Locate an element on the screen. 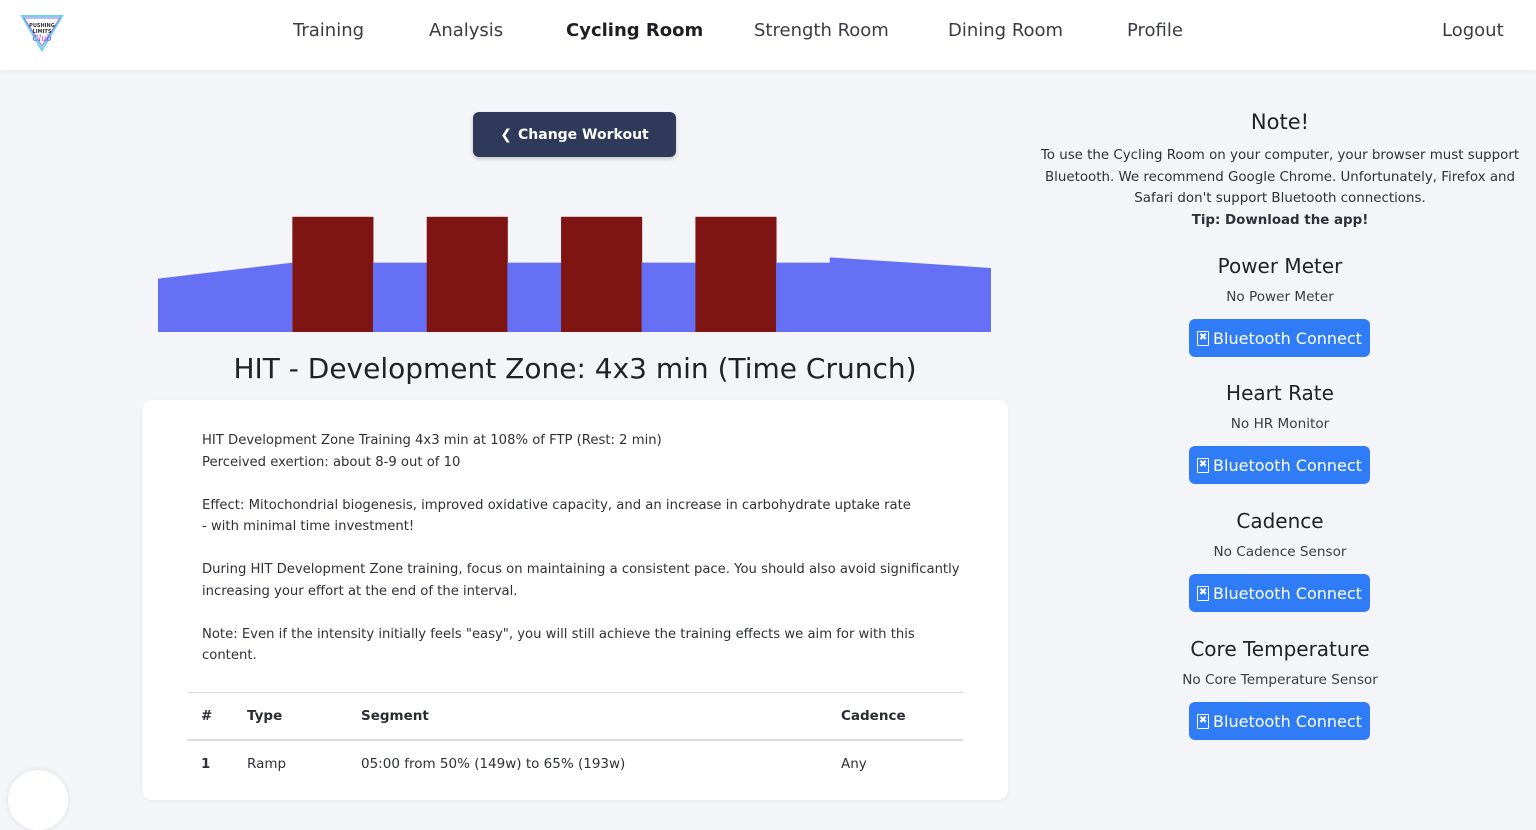 The width and height of the screenshot is (1536, 830). pushing-limits-logo: PUSHING LIMITS Club is located at coordinates (42, 34).